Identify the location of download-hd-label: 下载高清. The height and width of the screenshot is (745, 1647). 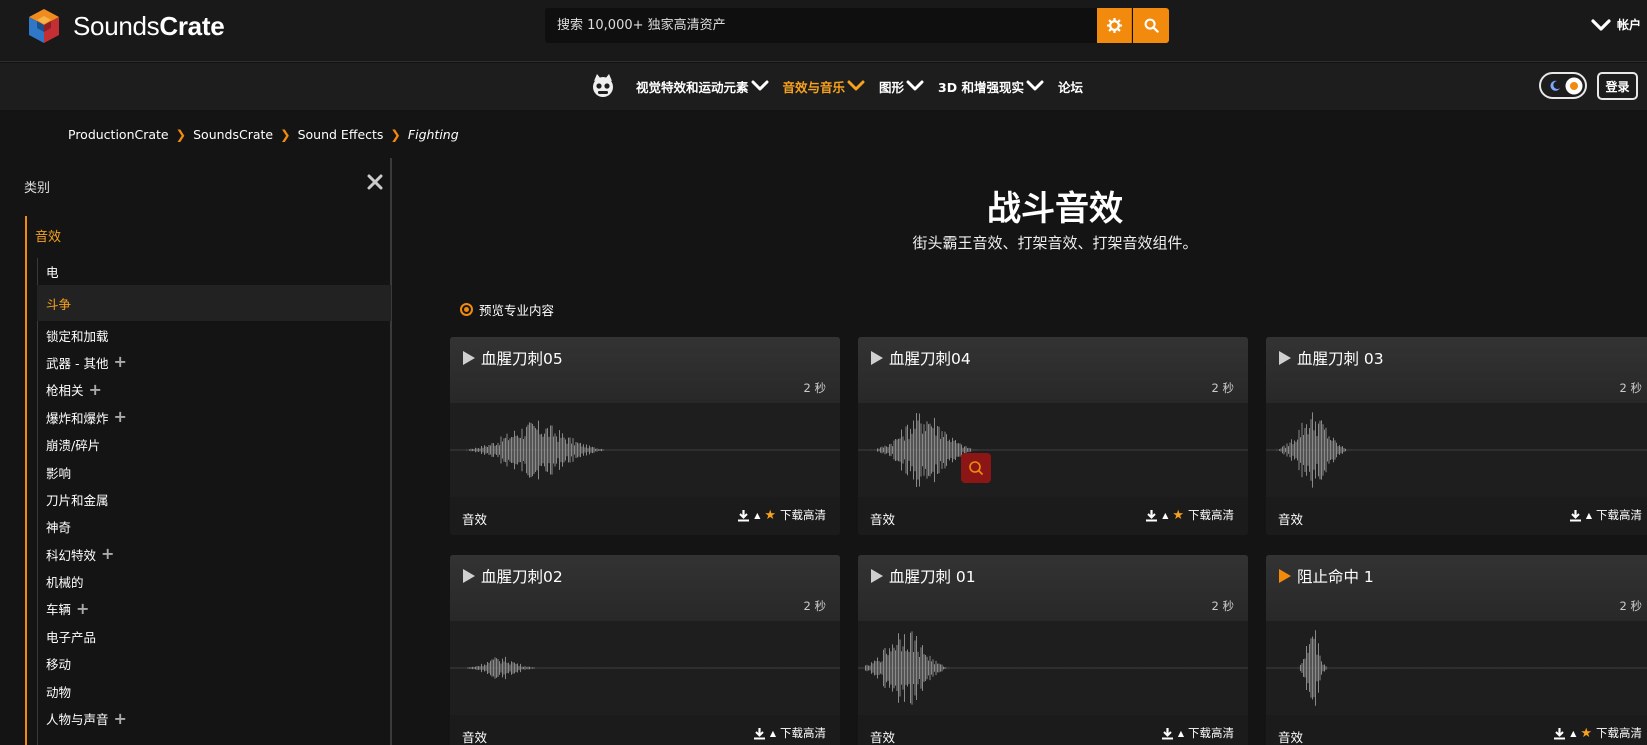
(1211, 515).